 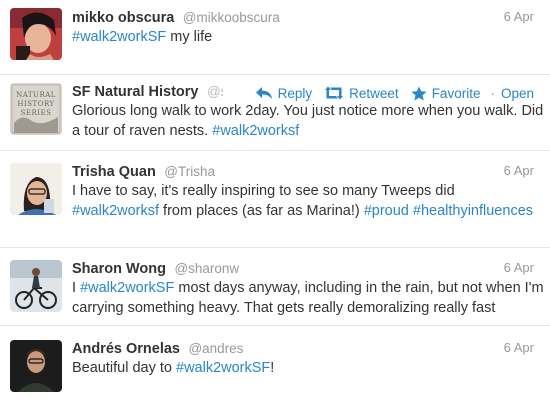 What do you see at coordinates (114, 172) in the screenshot?
I see `author-name: Trisha Quan` at bounding box center [114, 172].